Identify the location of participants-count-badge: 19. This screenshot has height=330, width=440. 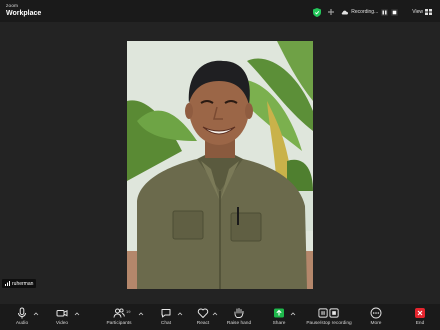
(128, 311).